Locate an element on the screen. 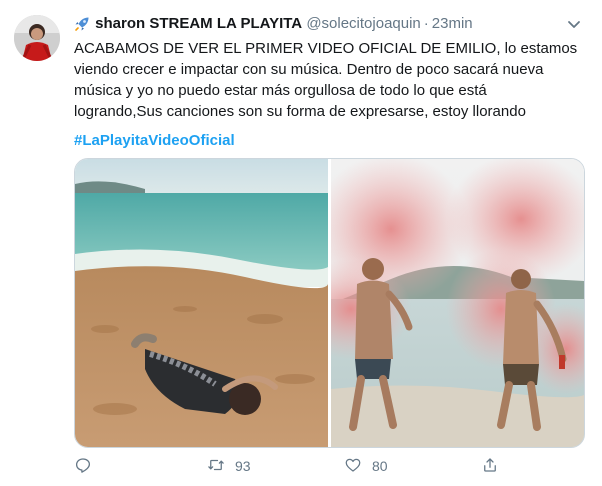 Image resolution: width=602 pixels, height=486 pixels. retweet-count: 93 is located at coordinates (243, 466).